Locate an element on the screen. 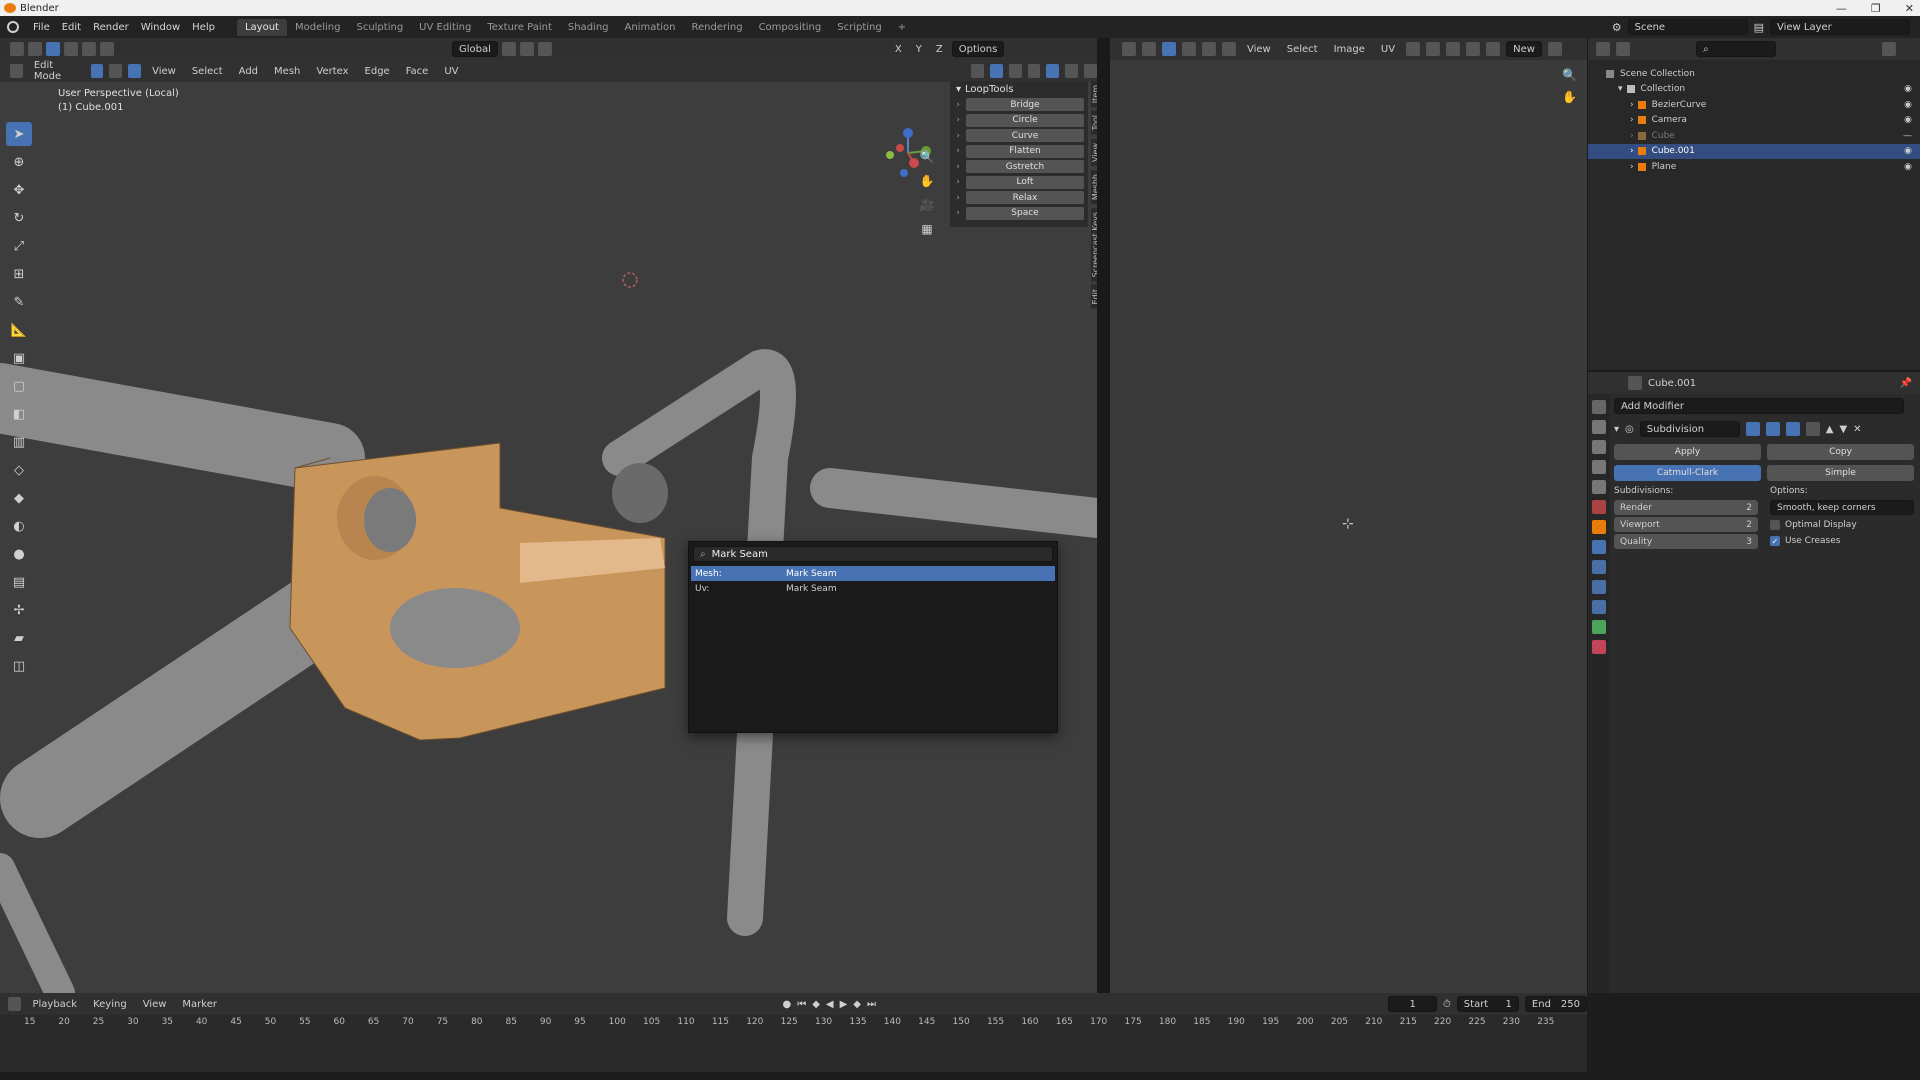  material-tab-icon is located at coordinates (1599, 647).